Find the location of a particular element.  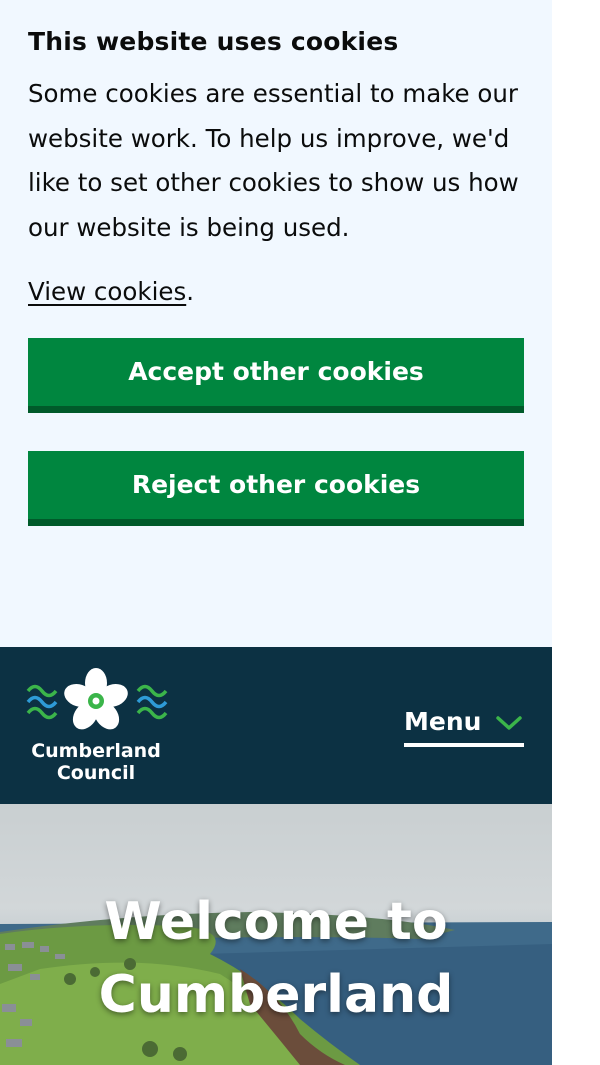

cumberland-council-logo: Cumberland Council is located at coordinates (97, 726).